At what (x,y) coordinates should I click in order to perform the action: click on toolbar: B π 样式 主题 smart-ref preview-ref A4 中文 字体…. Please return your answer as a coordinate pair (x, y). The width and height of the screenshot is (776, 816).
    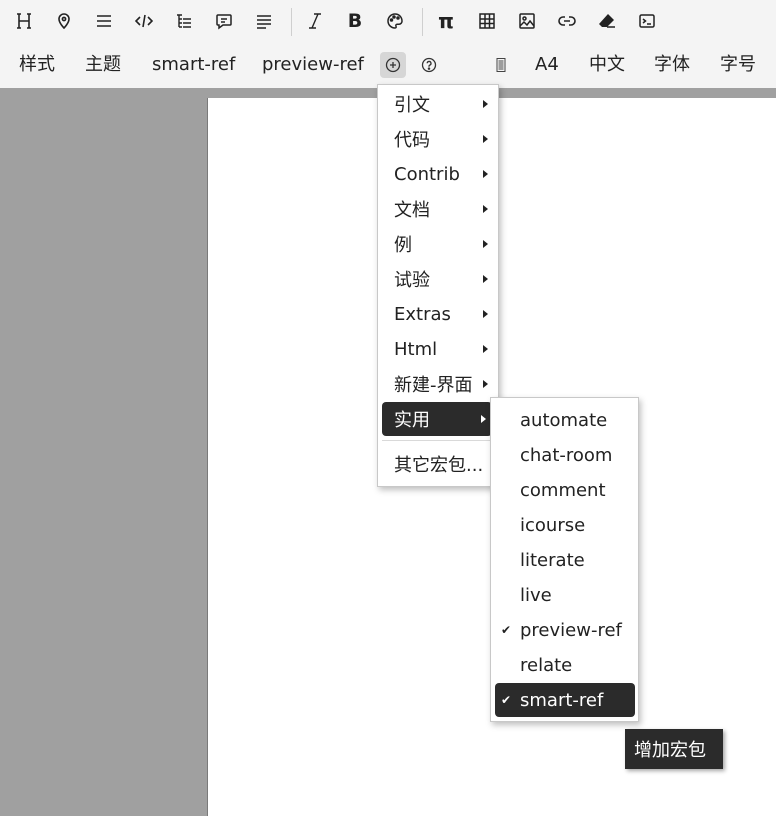
    Looking at the image, I should click on (388, 44).